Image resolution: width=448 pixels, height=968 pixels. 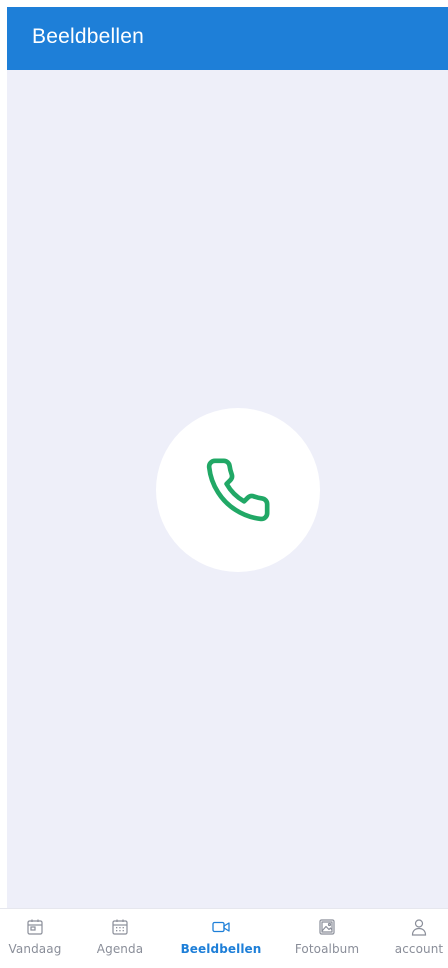 I want to click on video-camera-icon, so click(x=221, y=927).